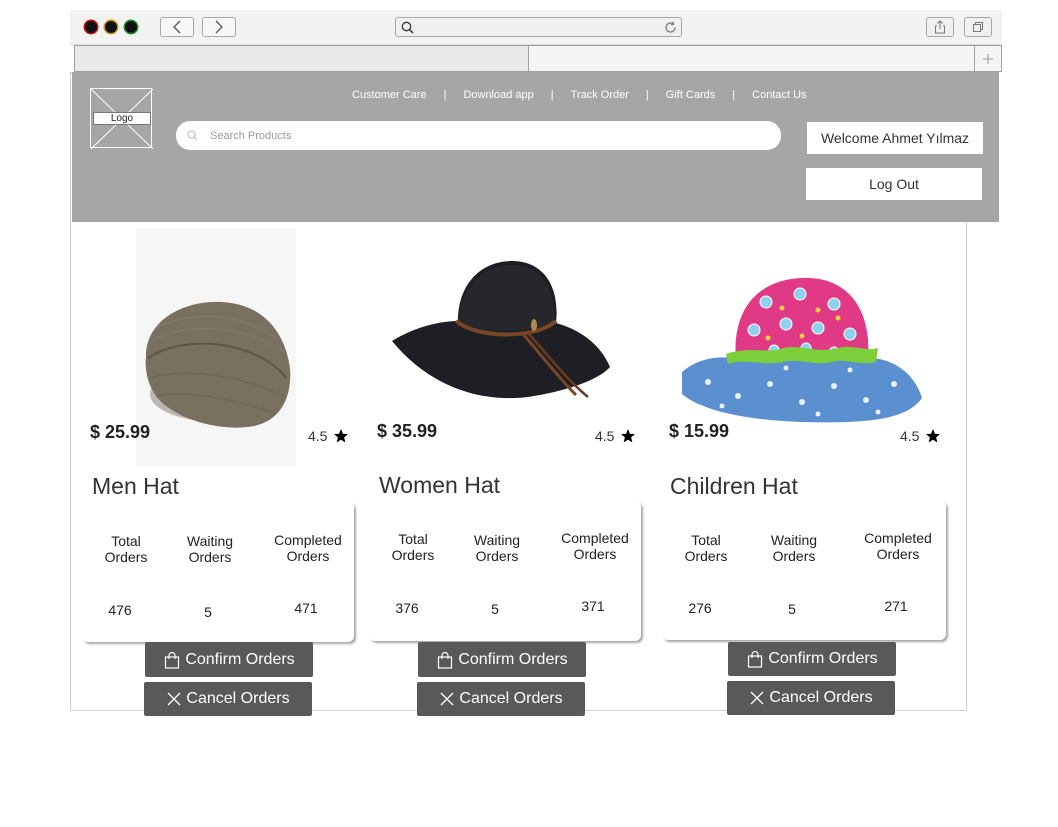  I want to click on total-orders-value: 276, so click(700, 608).